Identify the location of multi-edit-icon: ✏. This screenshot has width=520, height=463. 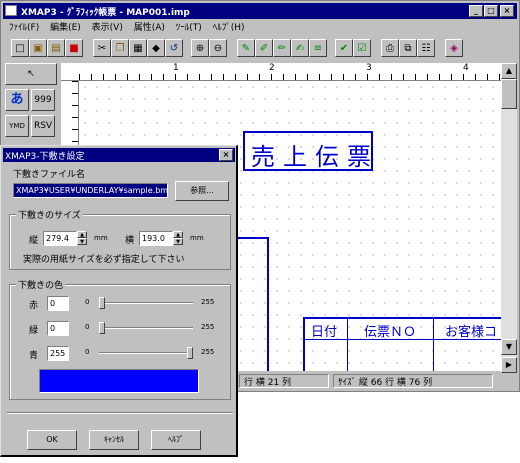
(282, 48).